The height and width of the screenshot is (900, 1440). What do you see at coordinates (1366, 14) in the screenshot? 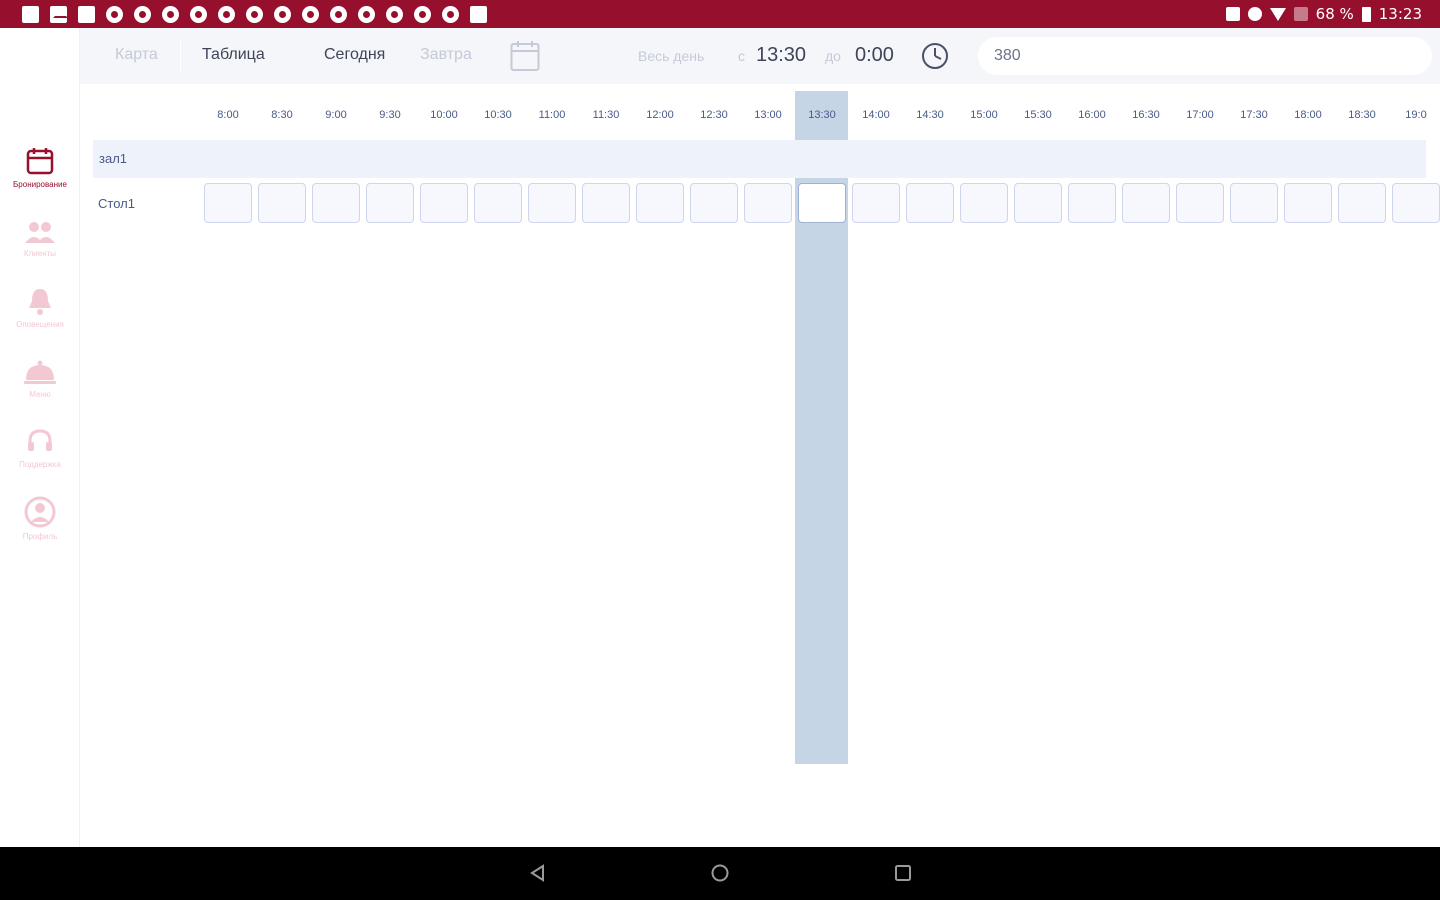
I see `battery-icon` at bounding box center [1366, 14].